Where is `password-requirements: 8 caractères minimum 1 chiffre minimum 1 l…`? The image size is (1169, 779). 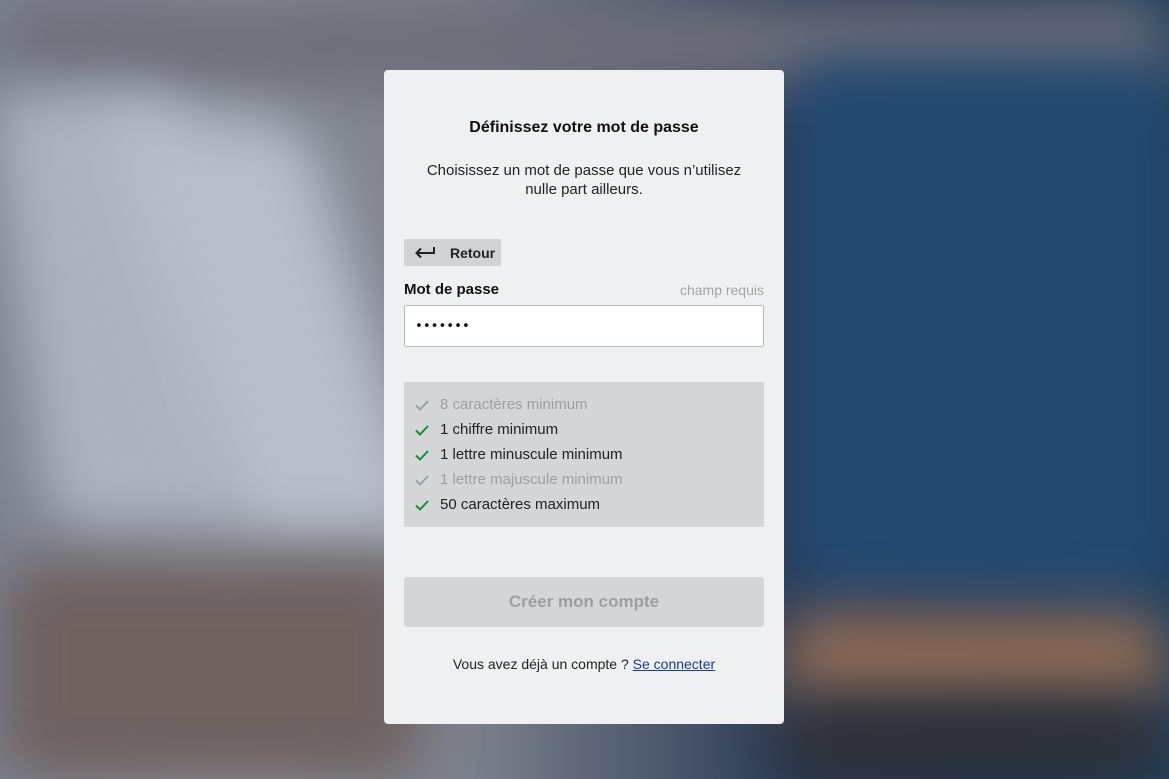
password-requirements: 8 caractères minimum 1 chiffre minimum 1 l… is located at coordinates (584, 454).